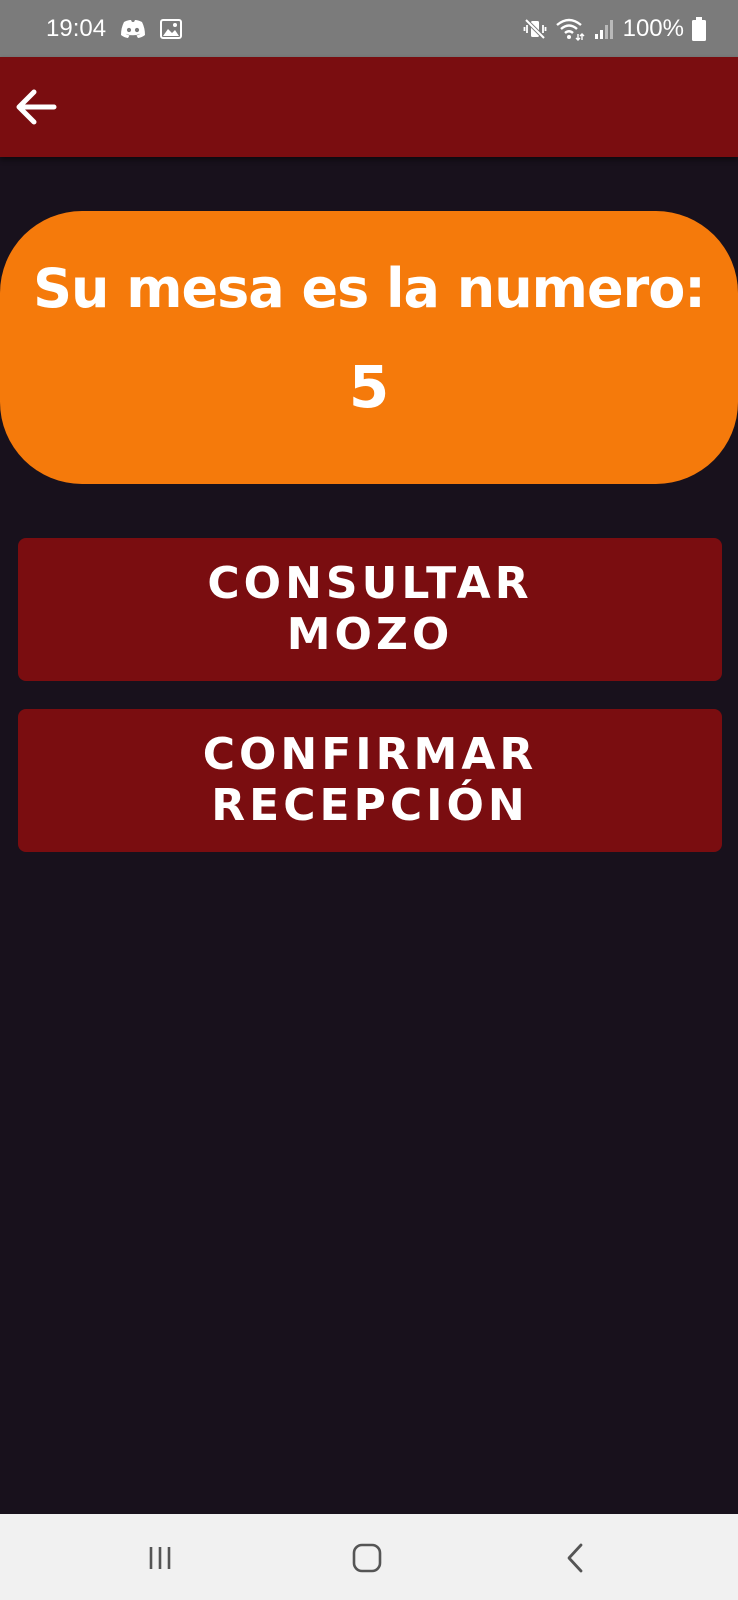 The height and width of the screenshot is (1600, 738). What do you see at coordinates (76, 28) in the screenshot?
I see `status-time: 19:04` at bounding box center [76, 28].